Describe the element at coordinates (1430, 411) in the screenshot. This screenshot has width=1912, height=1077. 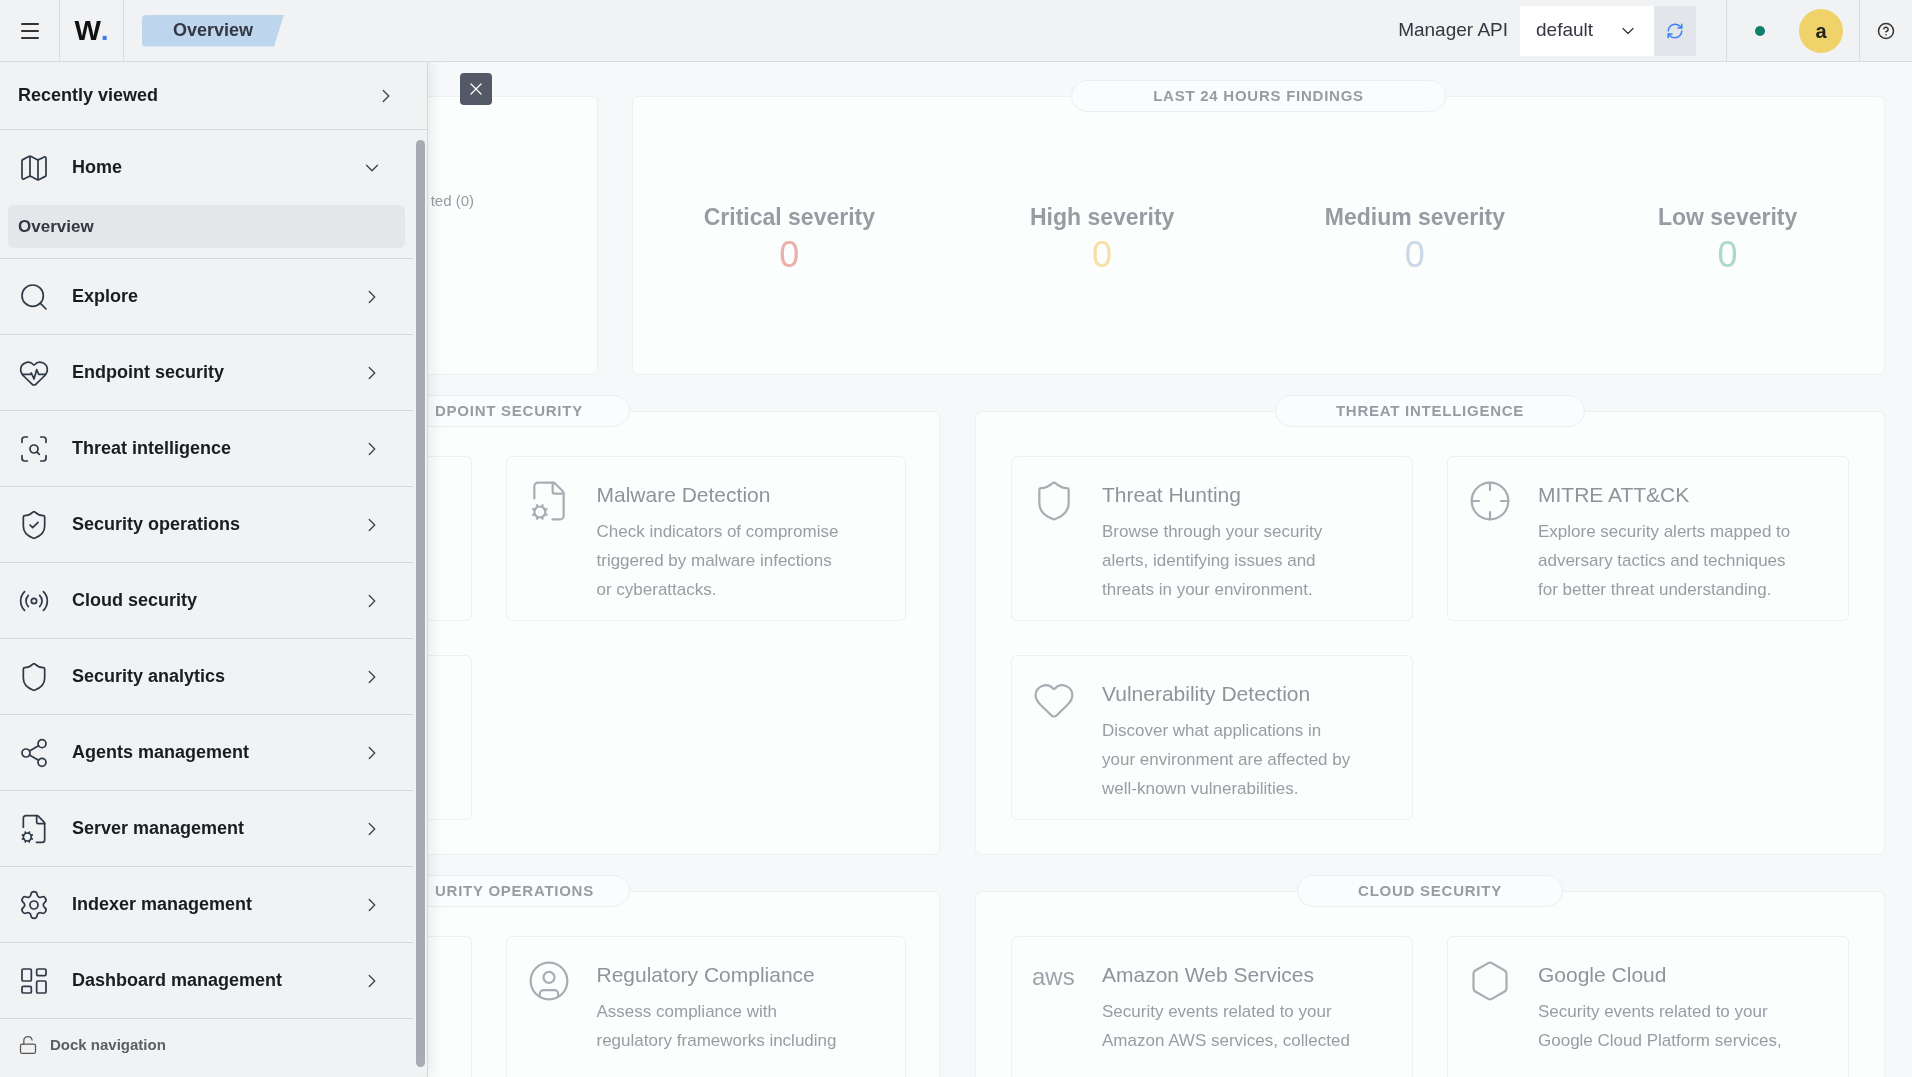
I see `section-title: THREAT INTELLIGENCE` at that location.